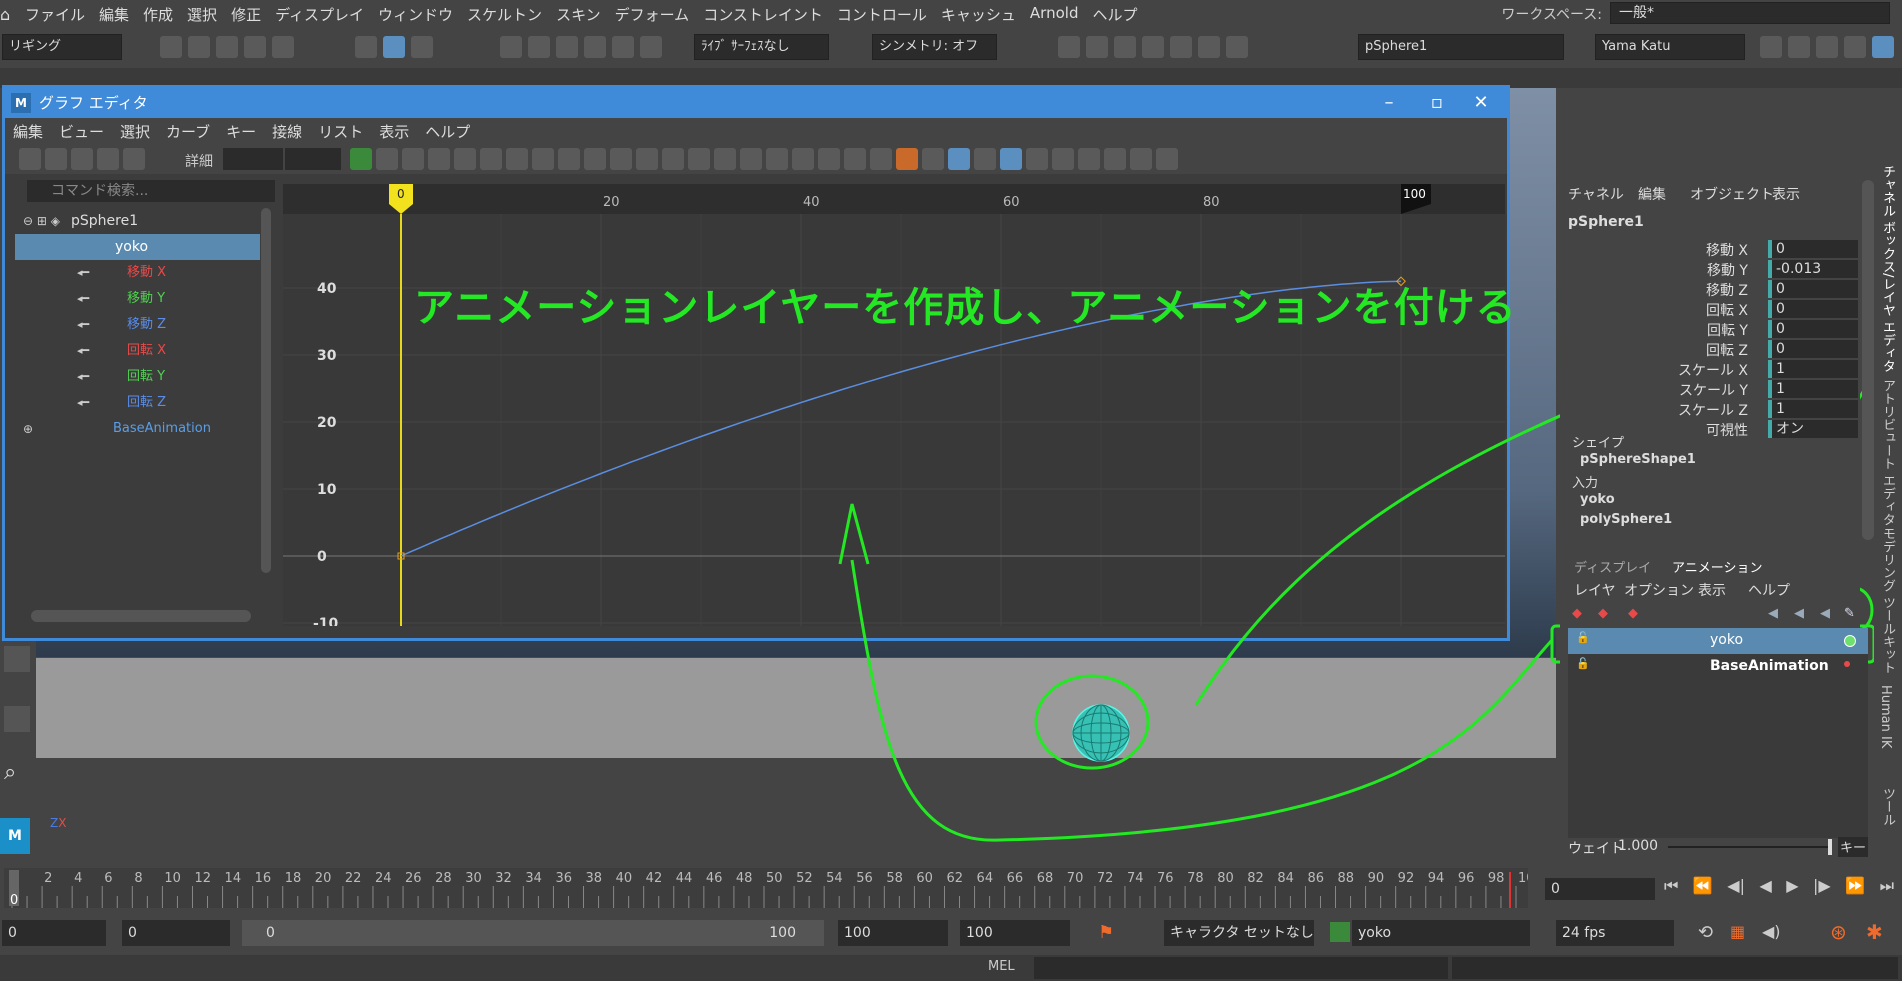  I want to click on channel-row: 回転 Z 0, so click(1710, 350).